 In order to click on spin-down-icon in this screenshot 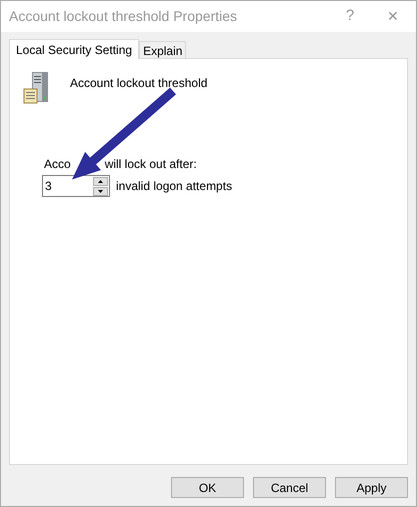, I will do `click(100, 191)`.